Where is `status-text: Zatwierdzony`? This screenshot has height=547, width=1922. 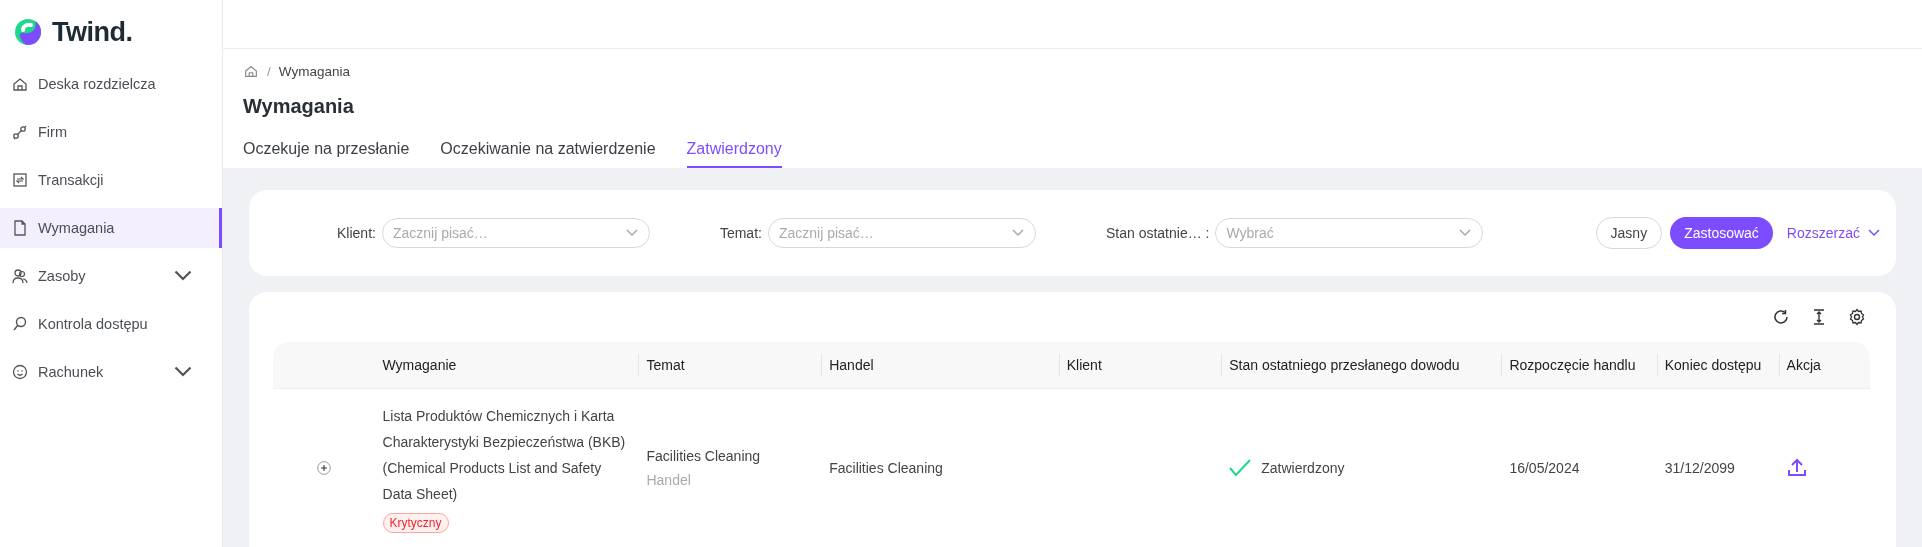
status-text: Zatwierdzony is located at coordinates (1303, 468).